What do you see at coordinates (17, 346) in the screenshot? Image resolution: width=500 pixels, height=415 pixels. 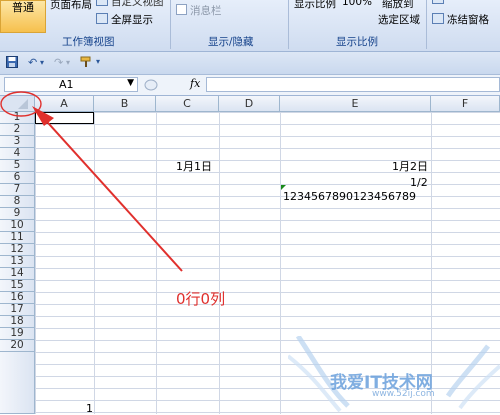 I see `row-header: 20` at bounding box center [17, 346].